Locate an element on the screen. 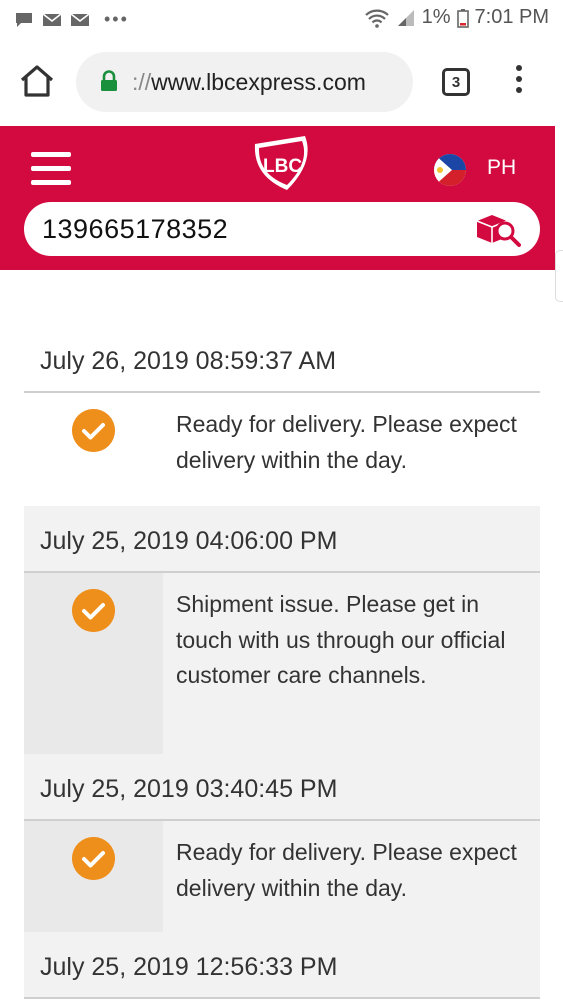 This screenshot has width=563, height=1000. url-host: www.lbcexpress.com is located at coordinates (258, 82).